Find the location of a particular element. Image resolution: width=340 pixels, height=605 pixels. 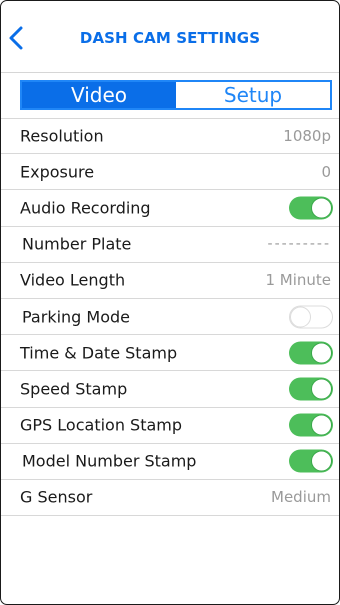

setting-row-speed-stamp: Speed Stamp is located at coordinates (170, 389).